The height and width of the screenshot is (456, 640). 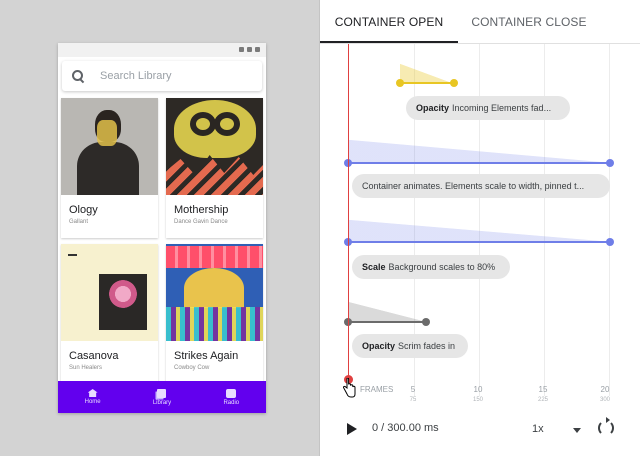 What do you see at coordinates (192, 368) in the screenshot?
I see `album-artist: Cowboy Cow` at bounding box center [192, 368].